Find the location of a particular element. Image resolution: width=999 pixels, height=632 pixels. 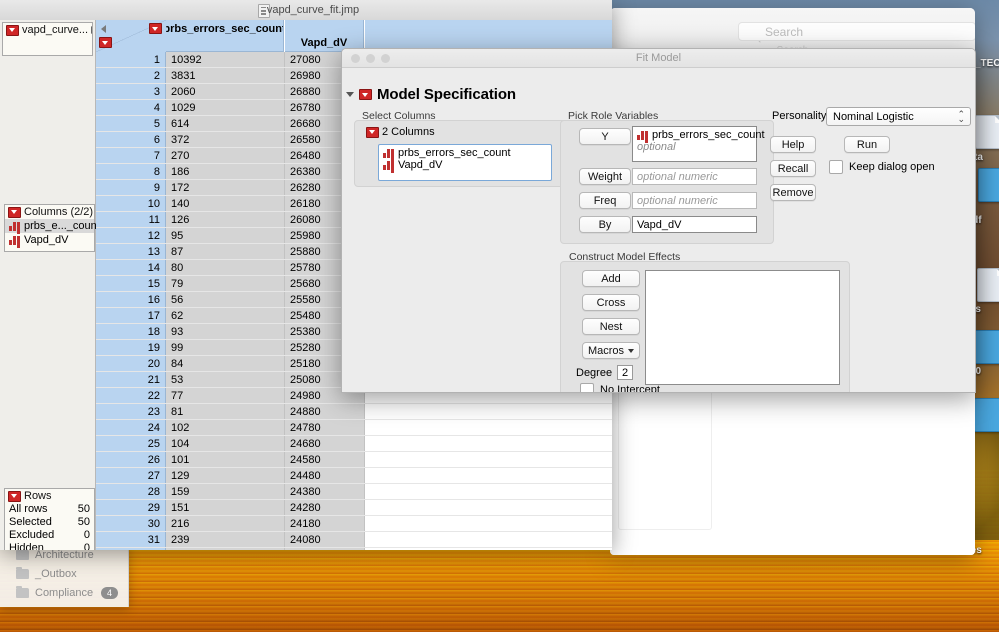

personality-select: Nominal Logistic ⌃ ⌄ is located at coordinates (898, 116).